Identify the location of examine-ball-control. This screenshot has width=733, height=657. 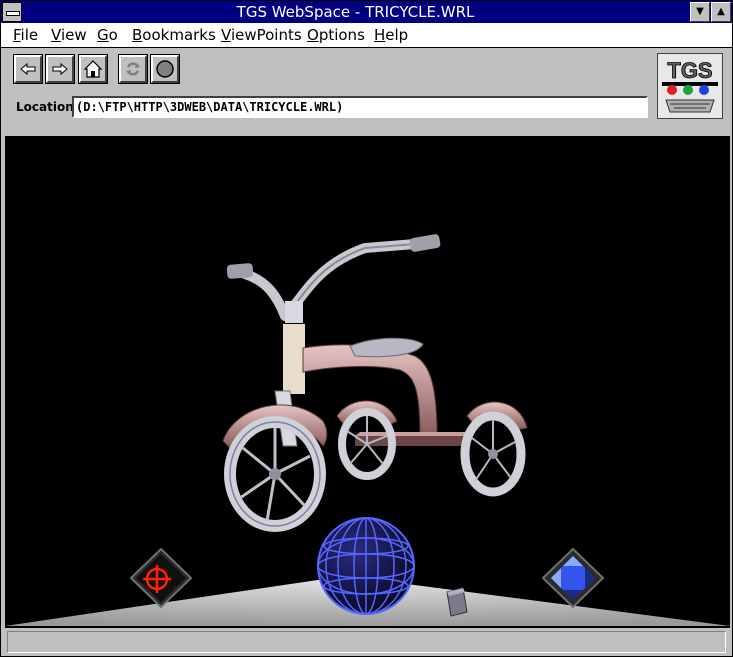
(366, 566).